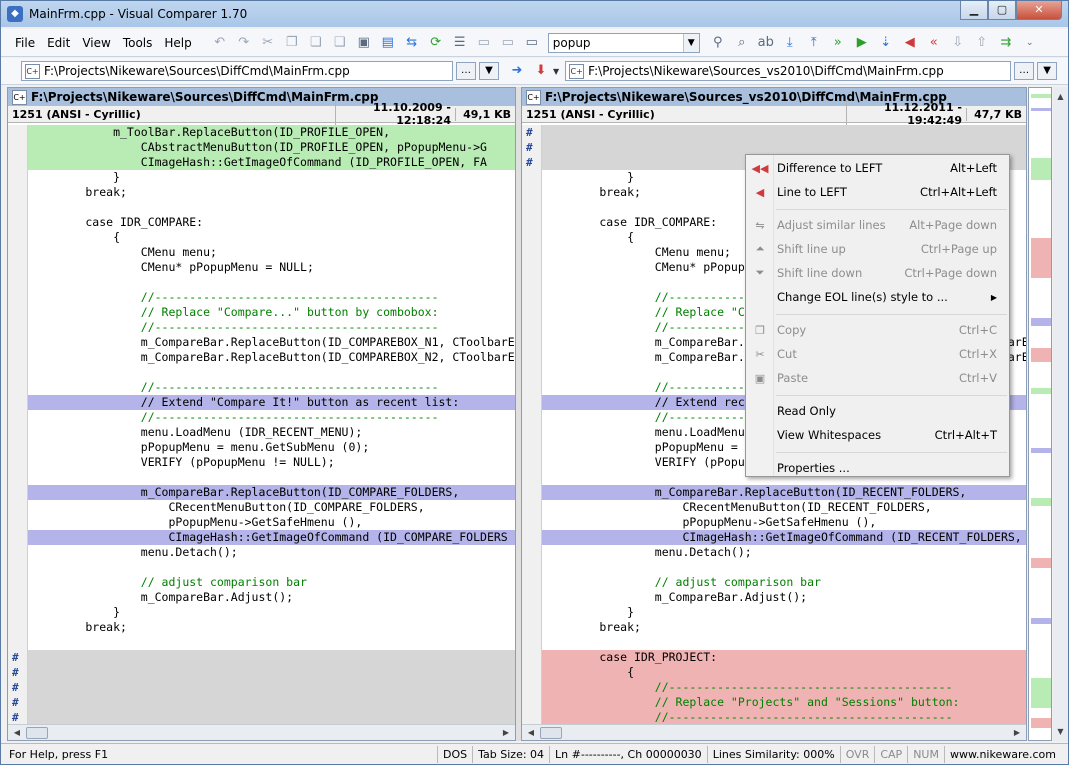  I want to click on paste-icon: ▣, so click(364, 43).